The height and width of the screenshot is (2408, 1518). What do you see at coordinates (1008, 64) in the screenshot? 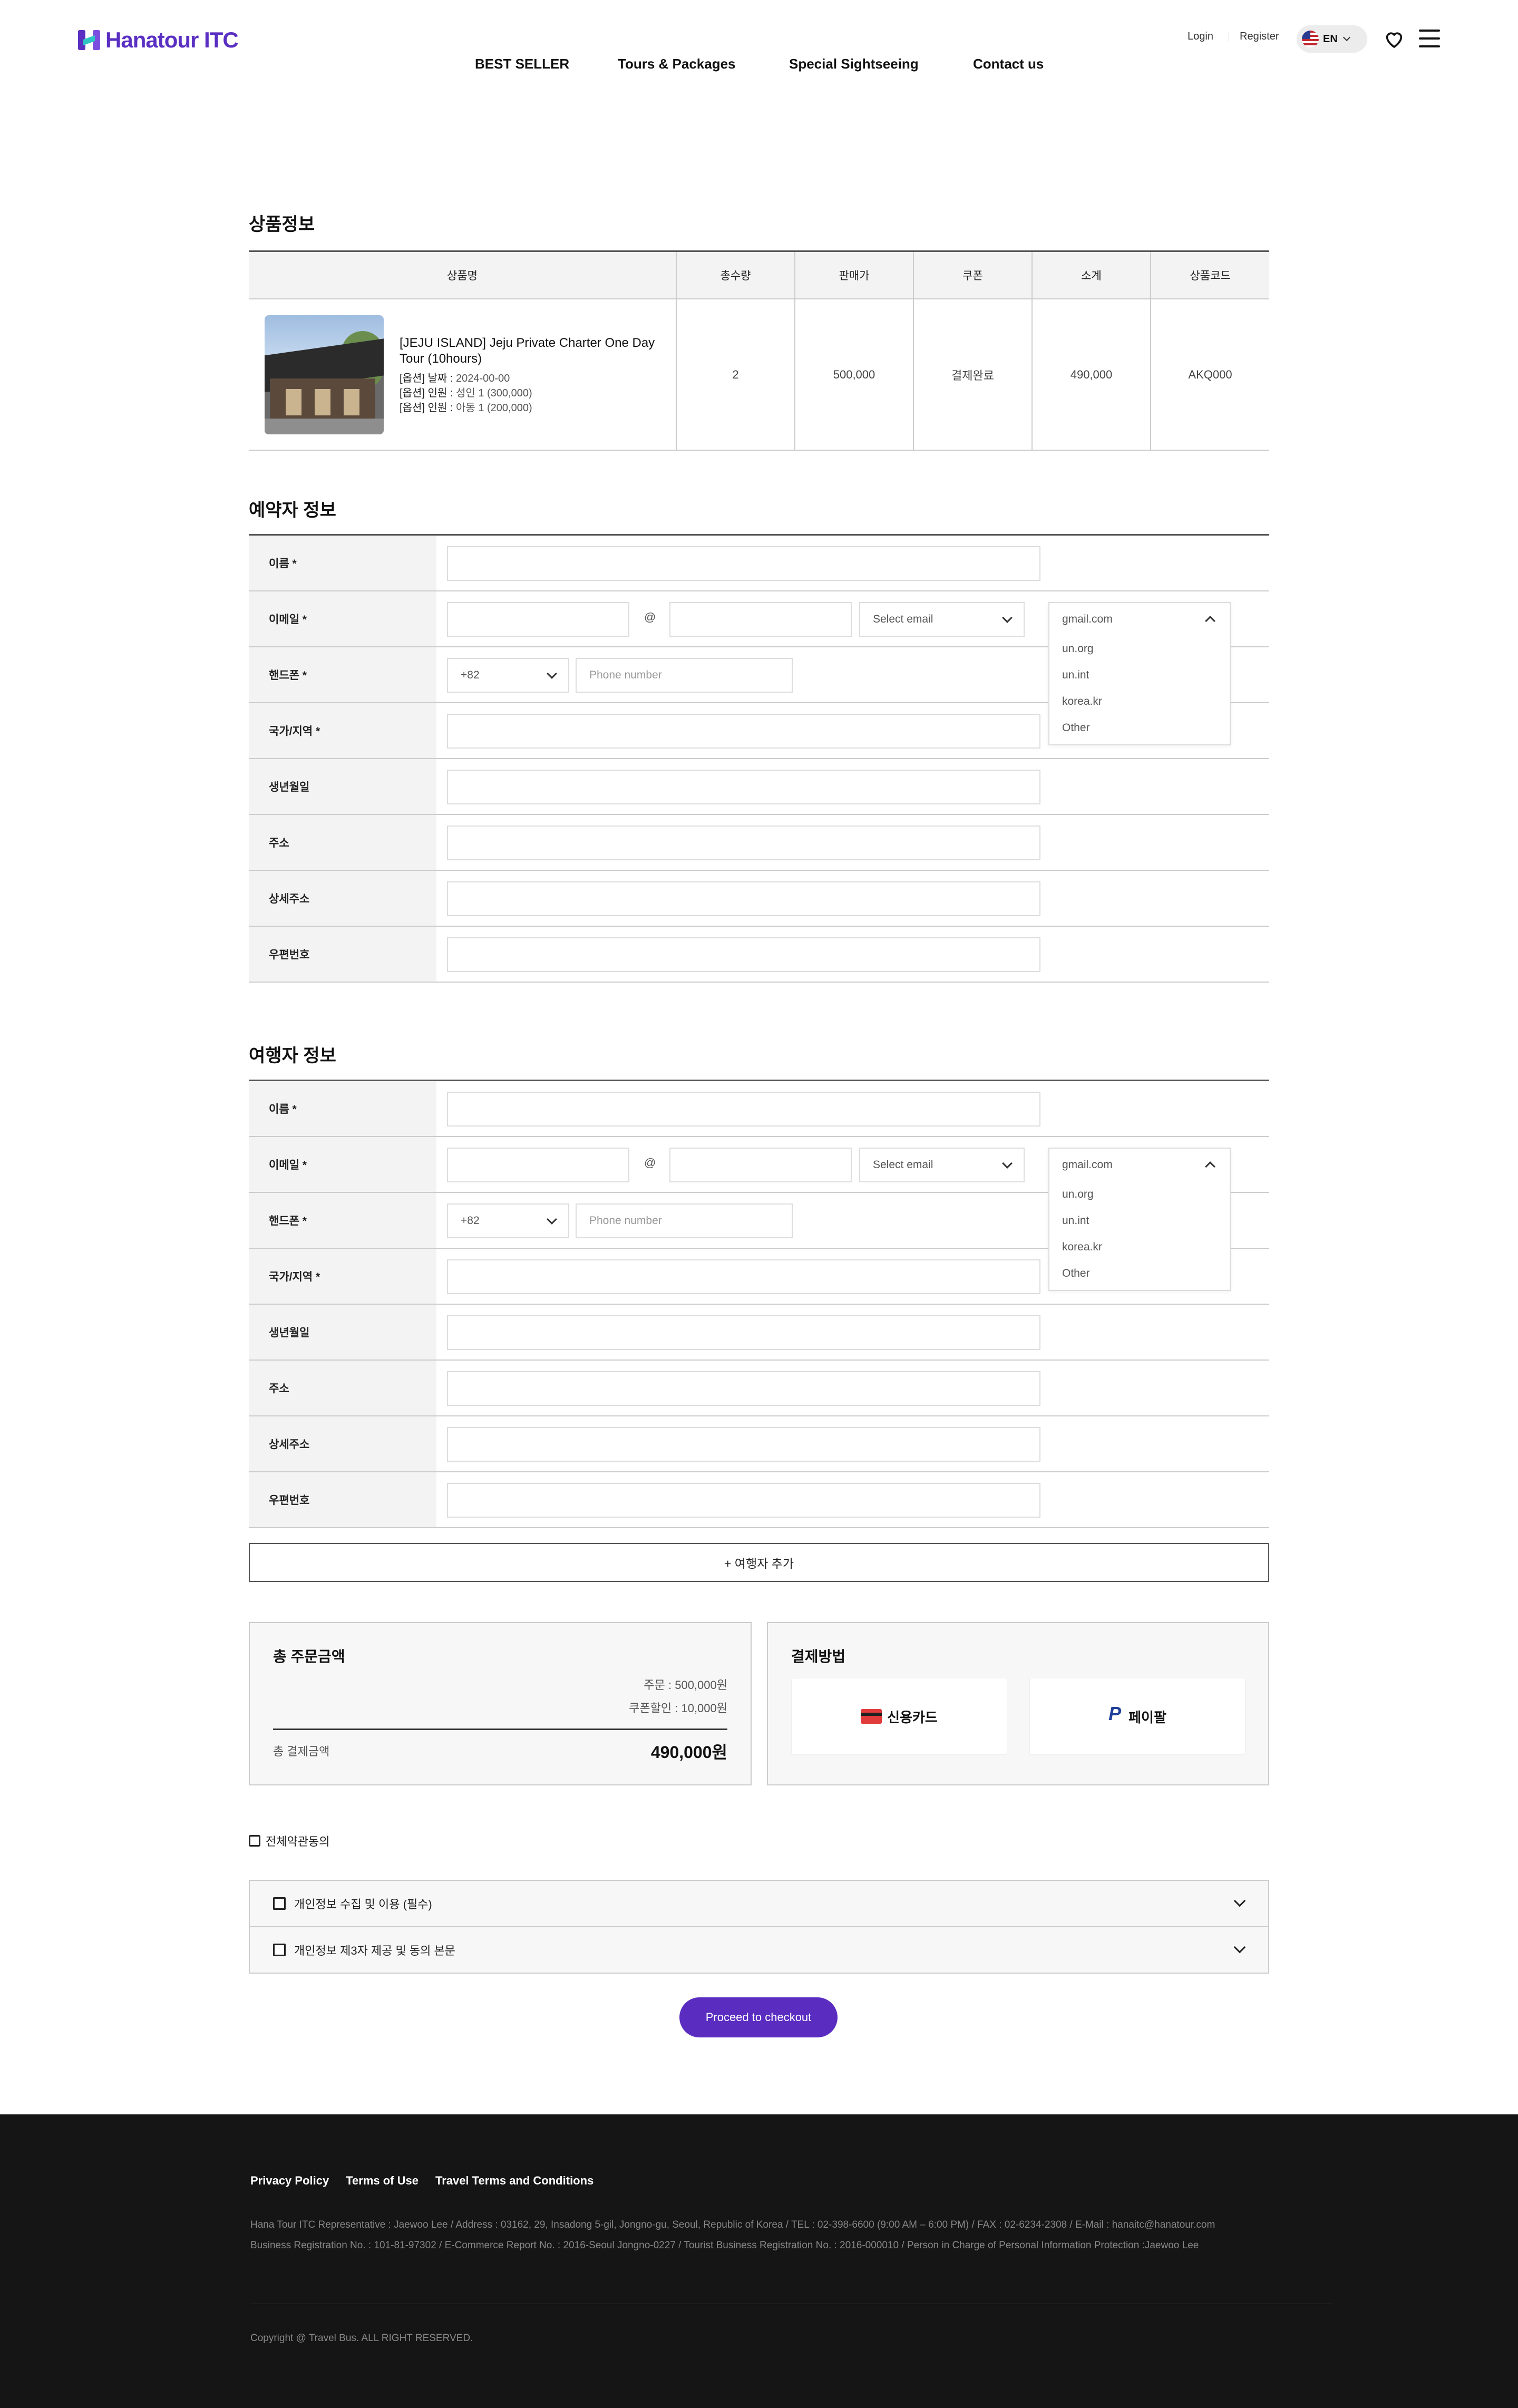
I see `nav-contact-us: Contact us` at bounding box center [1008, 64].